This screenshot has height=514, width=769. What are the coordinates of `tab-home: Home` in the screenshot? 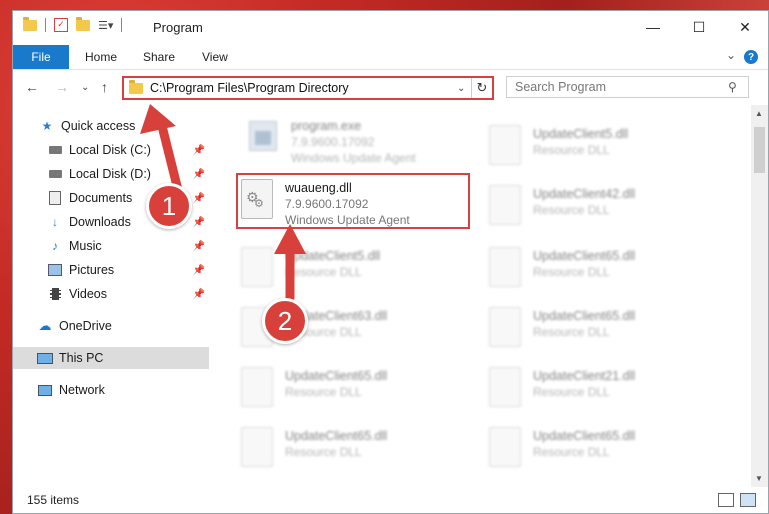 It's located at (101, 57).